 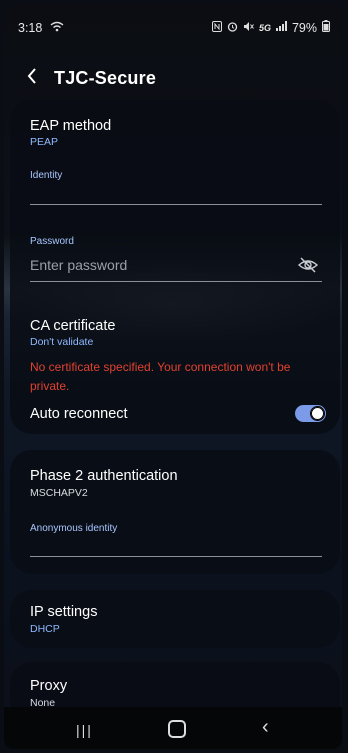 What do you see at coordinates (45, 629) in the screenshot?
I see `ip-settings-value: DHCP` at bounding box center [45, 629].